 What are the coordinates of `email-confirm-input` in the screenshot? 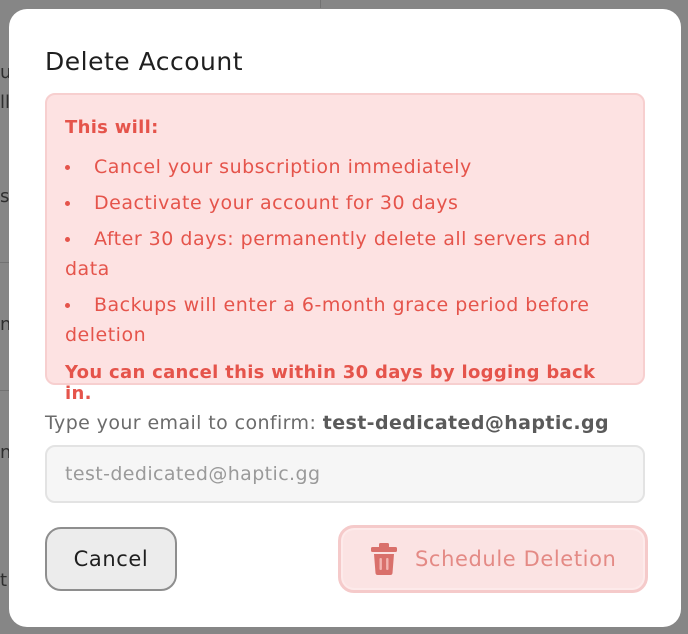 It's located at (345, 474).